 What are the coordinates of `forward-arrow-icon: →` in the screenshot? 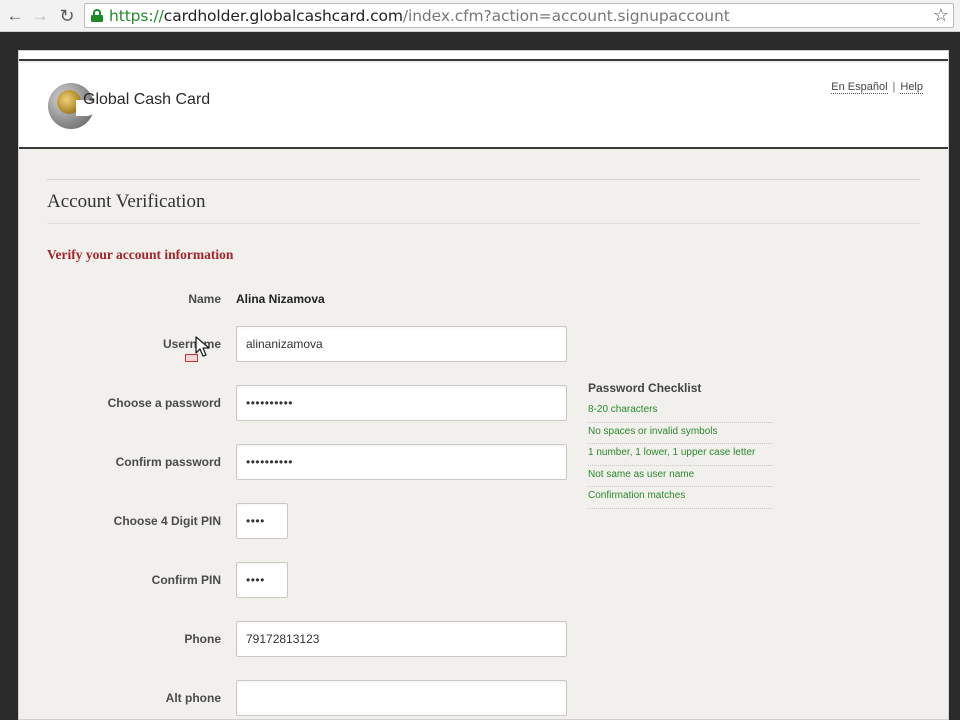 It's located at (40, 16).